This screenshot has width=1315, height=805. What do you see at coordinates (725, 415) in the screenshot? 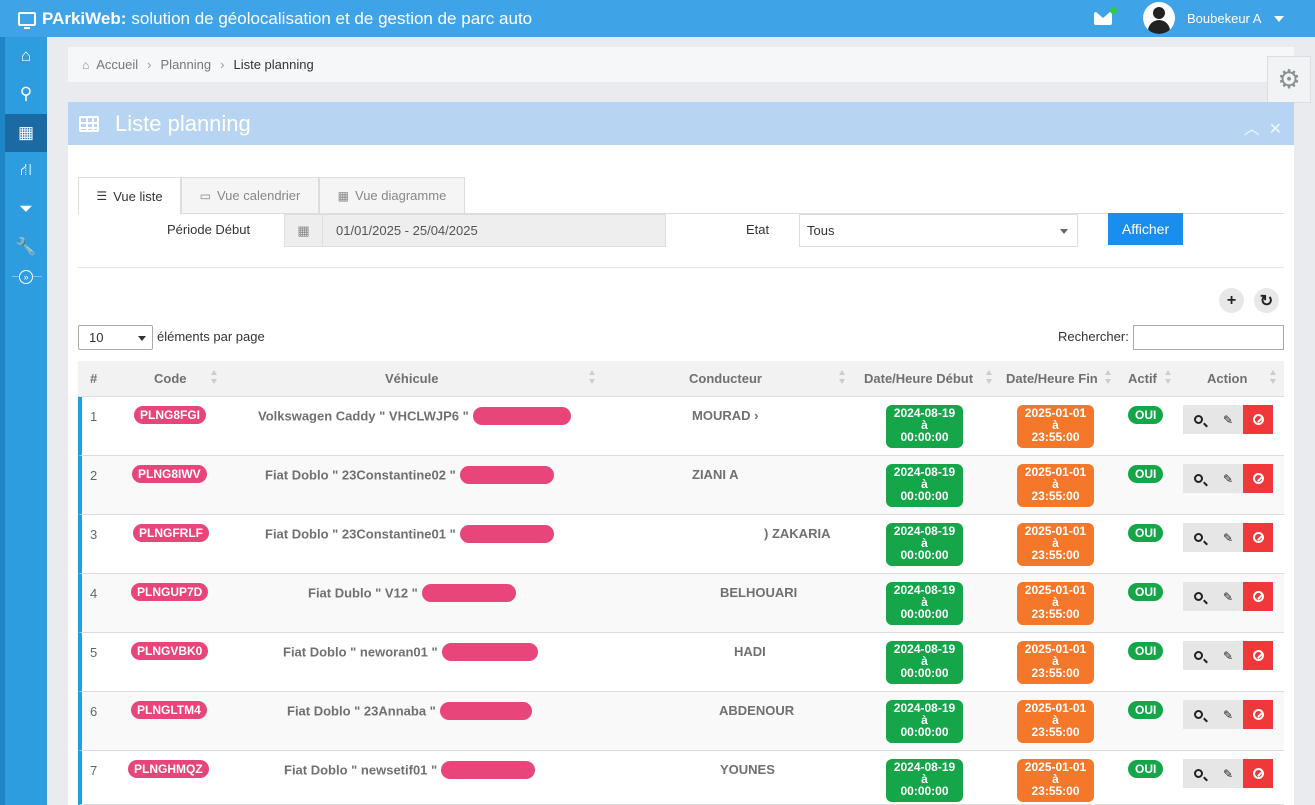
I see `driver-cell: MOURAD ›` at bounding box center [725, 415].